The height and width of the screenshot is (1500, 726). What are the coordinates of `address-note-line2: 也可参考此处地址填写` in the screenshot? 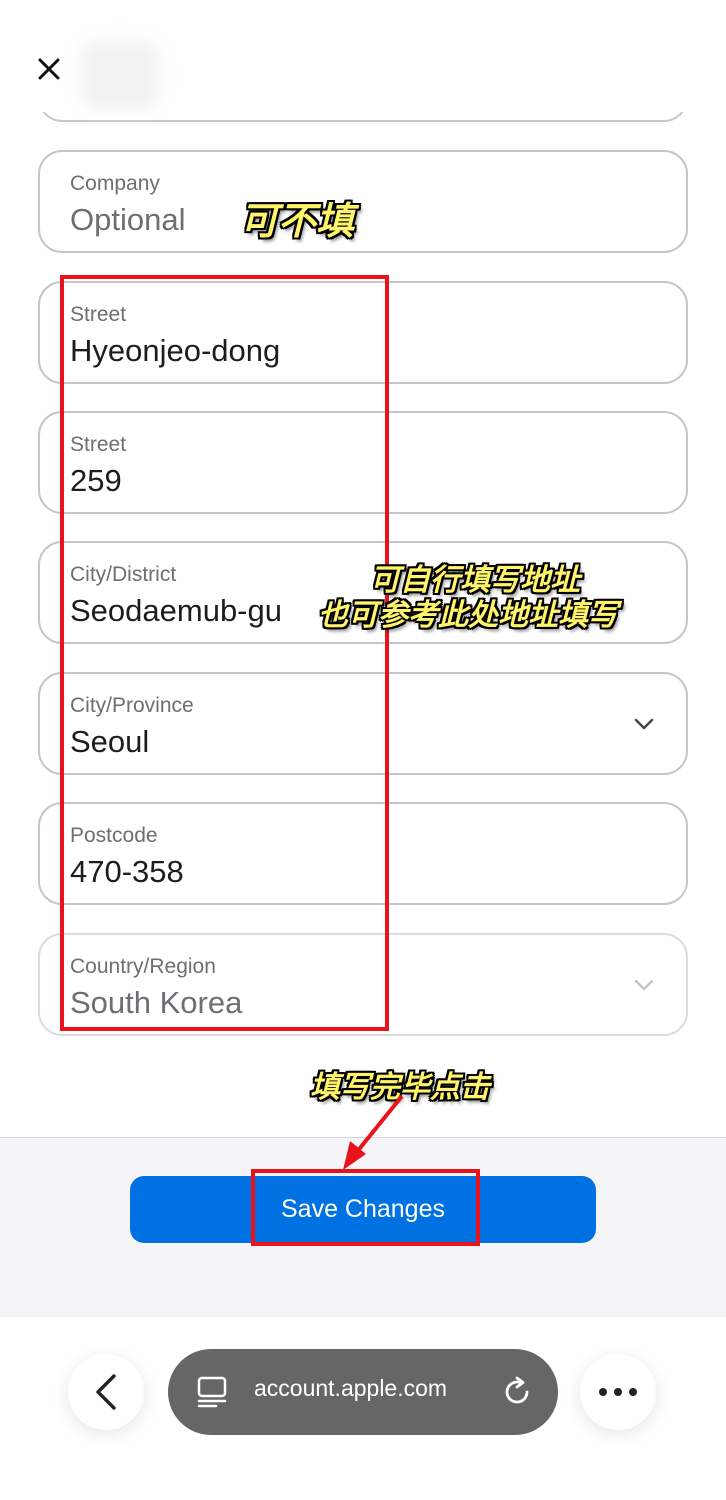 It's located at (468, 615).